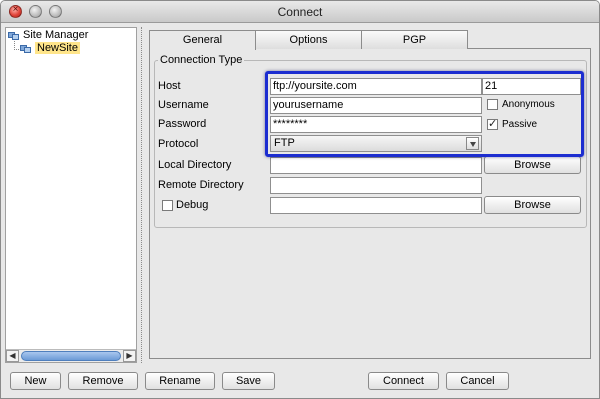 The height and width of the screenshot is (399, 600). Describe the element at coordinates (528, 104) in the screenshot. I see `anonymous-label: Anonymous` at that location.